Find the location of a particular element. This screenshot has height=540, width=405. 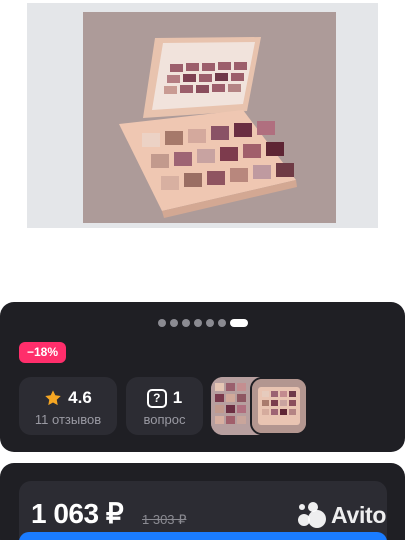

rating-card: 4.6 11 отзывов is located at coordinates (68, 406).